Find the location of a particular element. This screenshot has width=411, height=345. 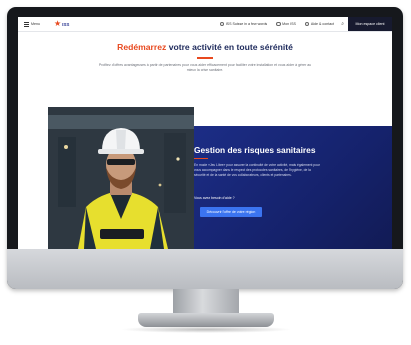

menu-button: Menu is located at coordinates (32, 24).